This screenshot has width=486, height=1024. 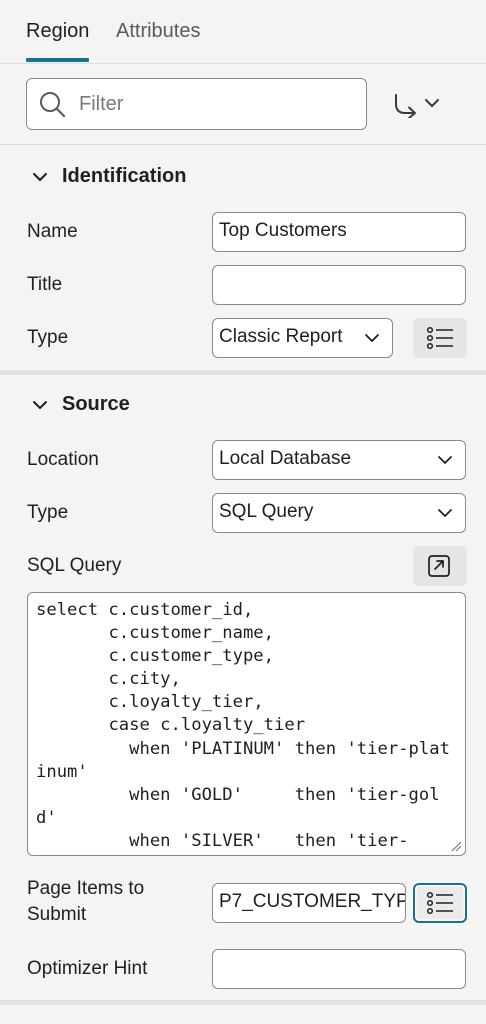 What do you see at coordinates (57, 60) in the screenshot?
I see `active-tab-indicator` at bounding box center [57, 60].